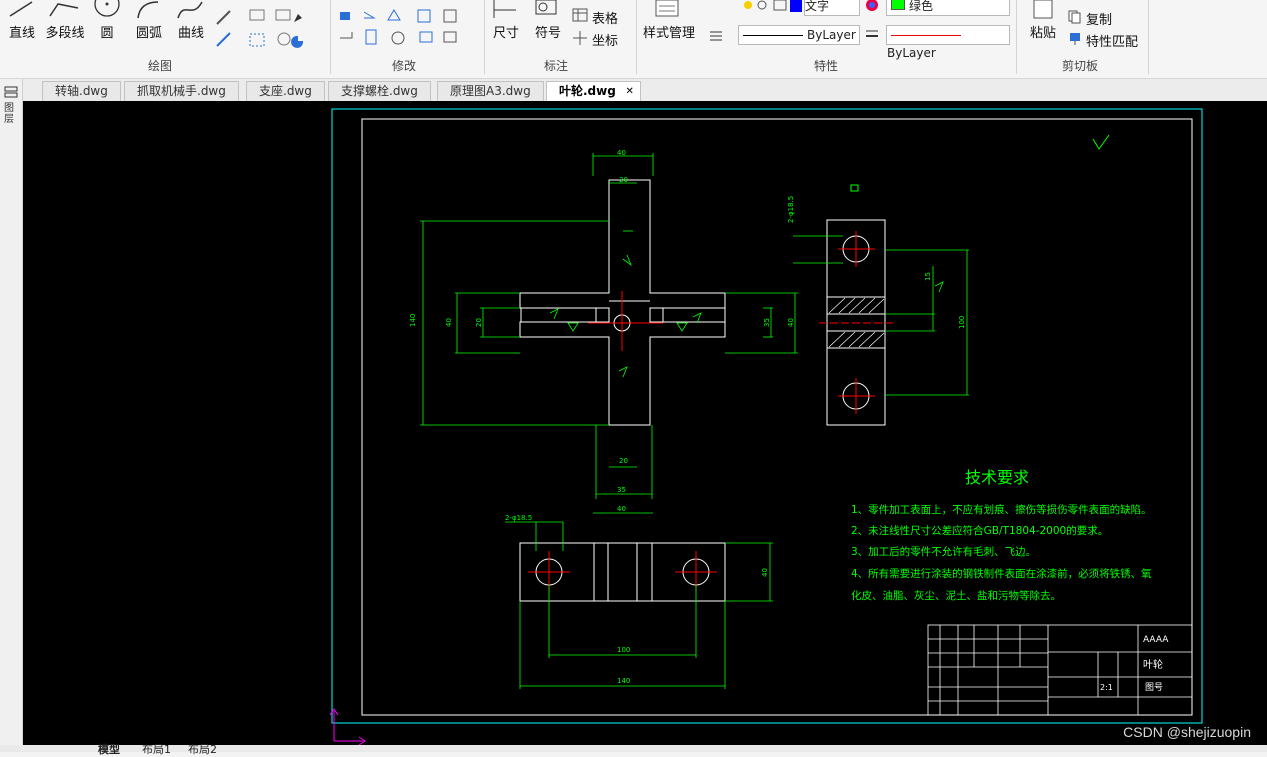  I want to click on linetype-dropdown: ByLayer, so click(799, 35).